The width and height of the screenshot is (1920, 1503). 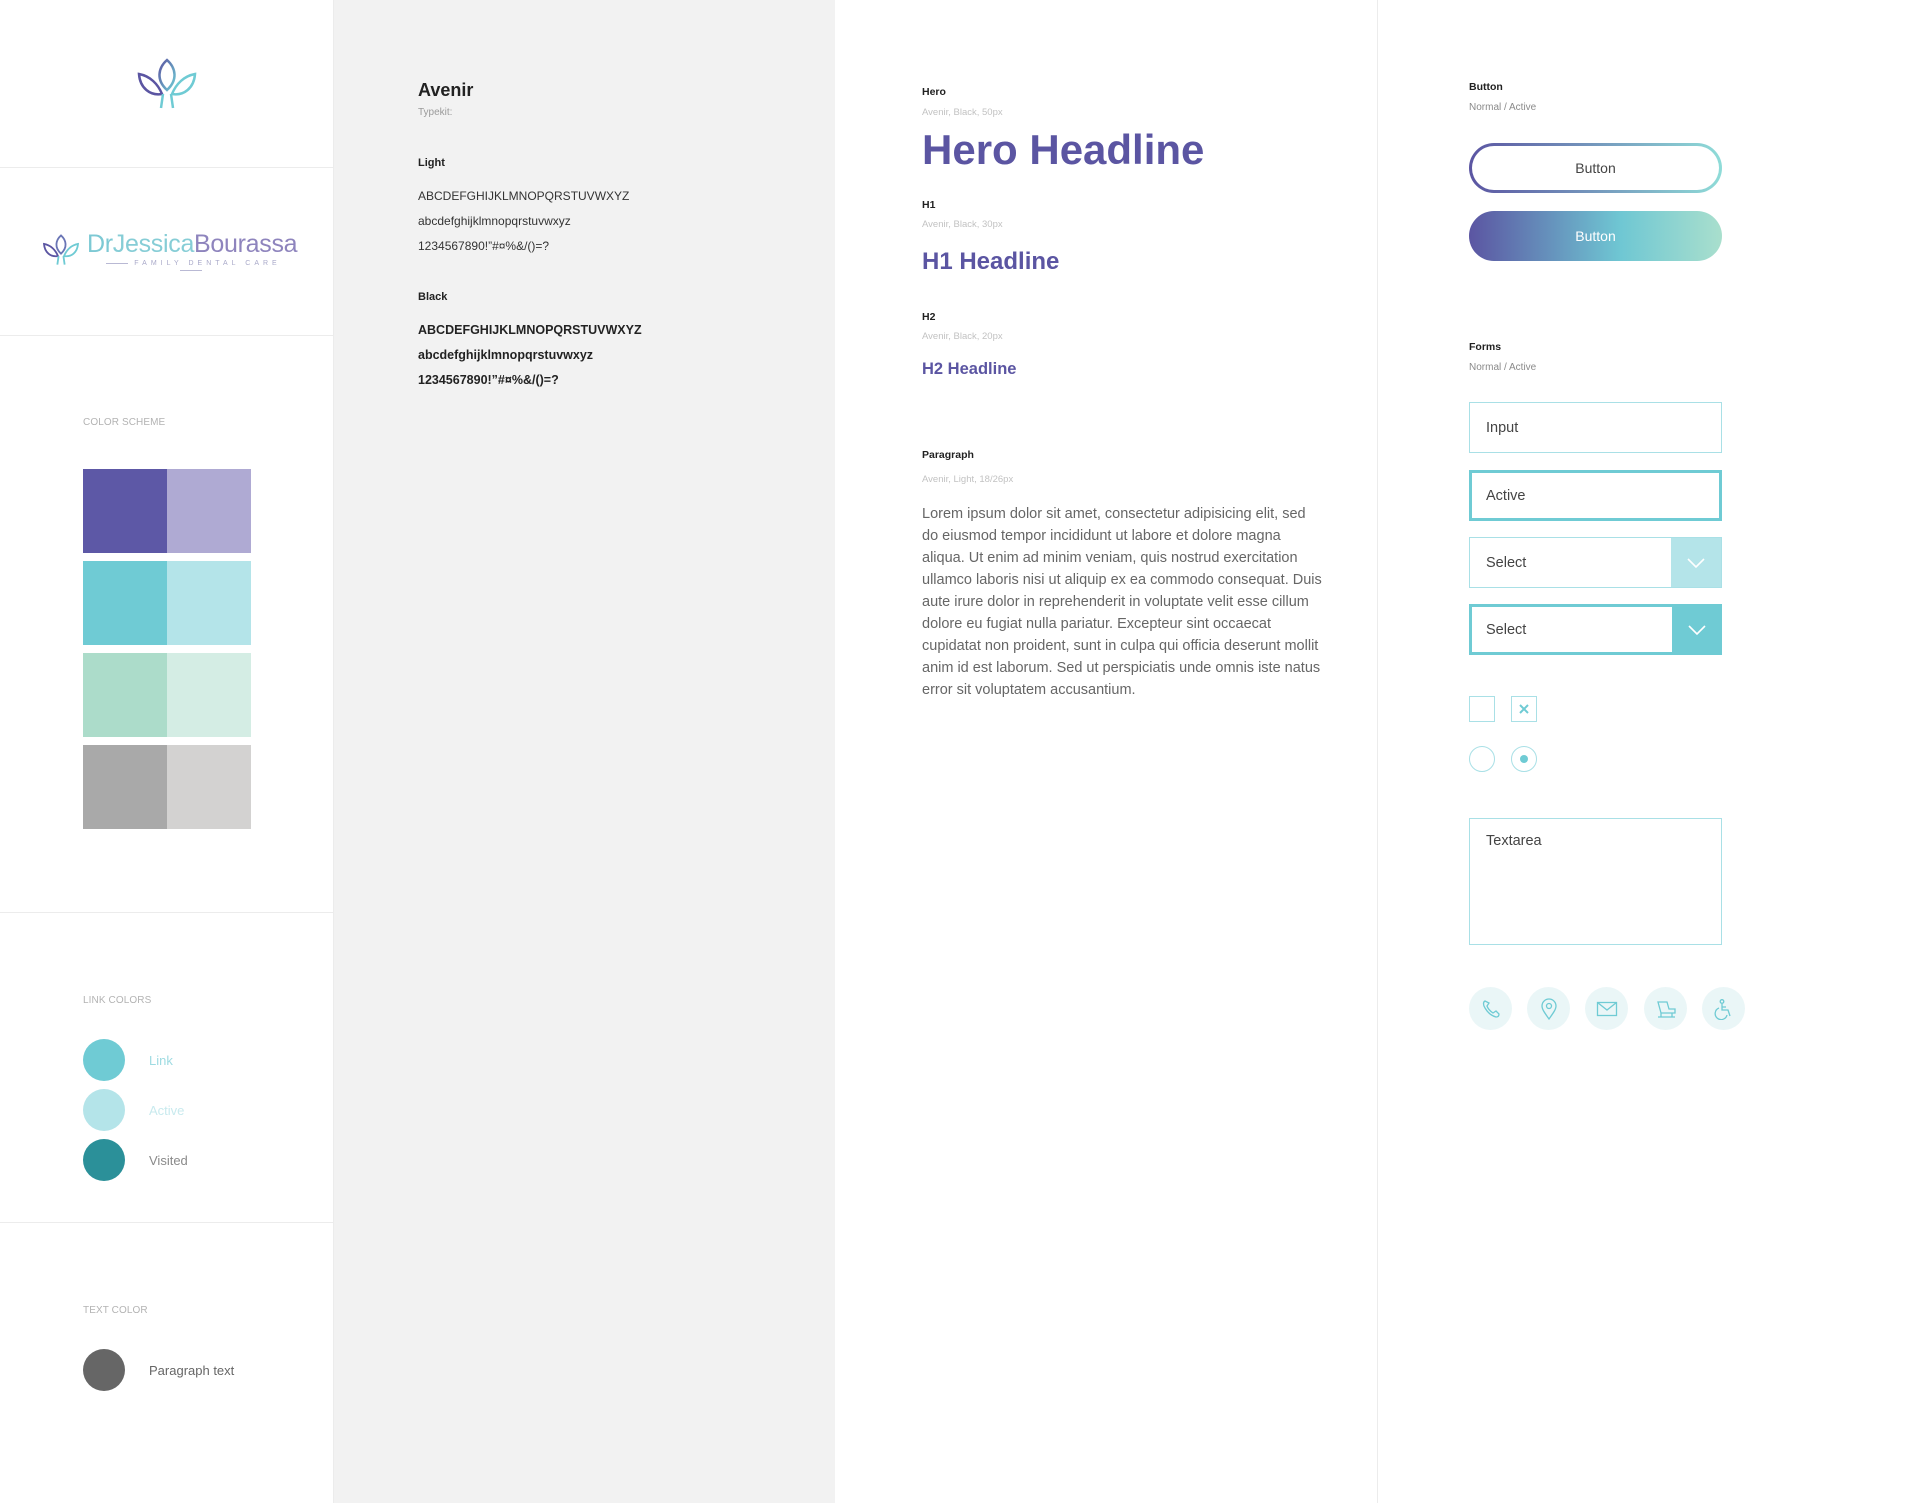 What do you see at coordinates (435, 112) in the screenshot?
I see `font-source: Typekit:` at bounding box center [435, 112].